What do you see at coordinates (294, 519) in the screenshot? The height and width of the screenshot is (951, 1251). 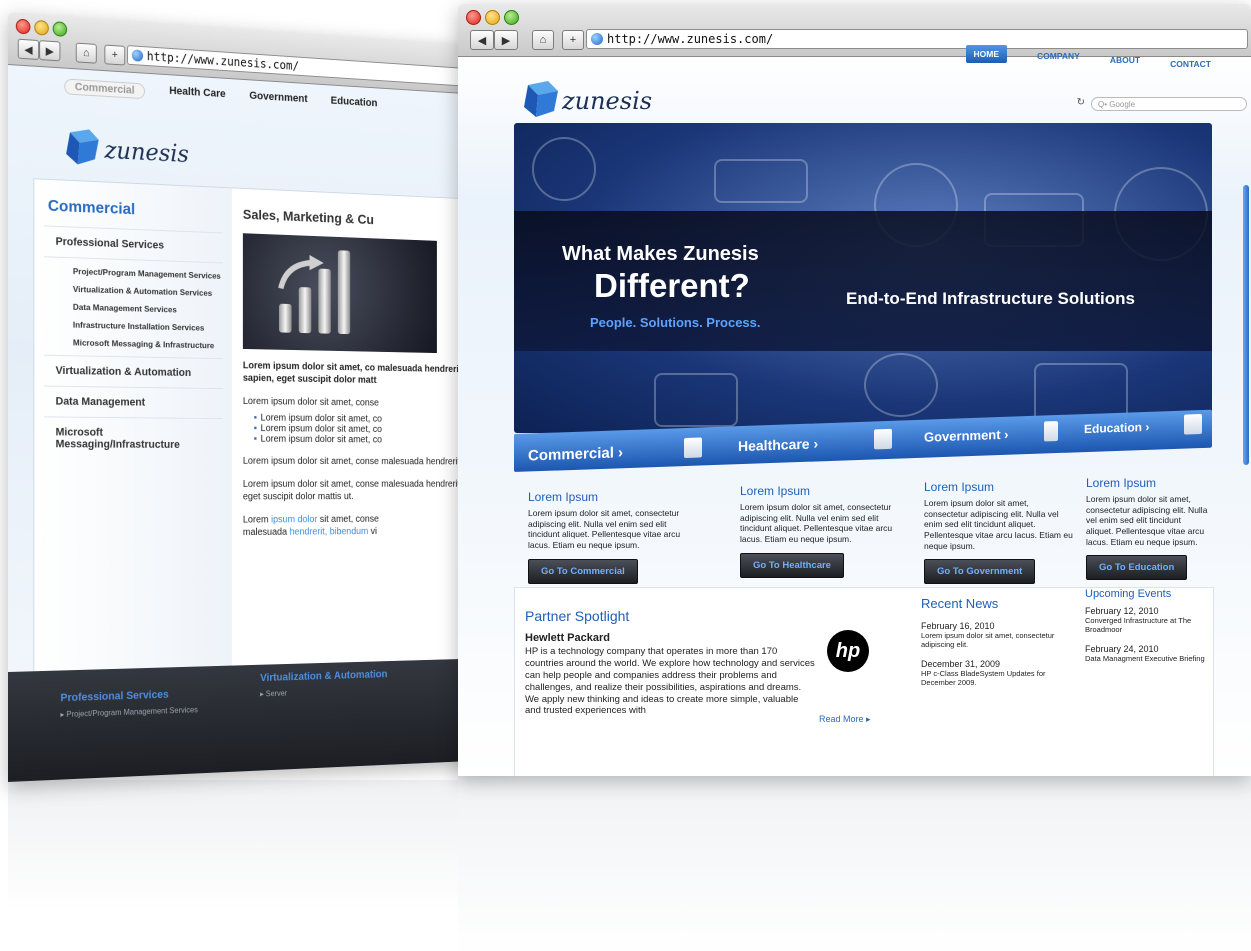 I see `inline-link: ipsum dolor` at bounding box center [294, 519].